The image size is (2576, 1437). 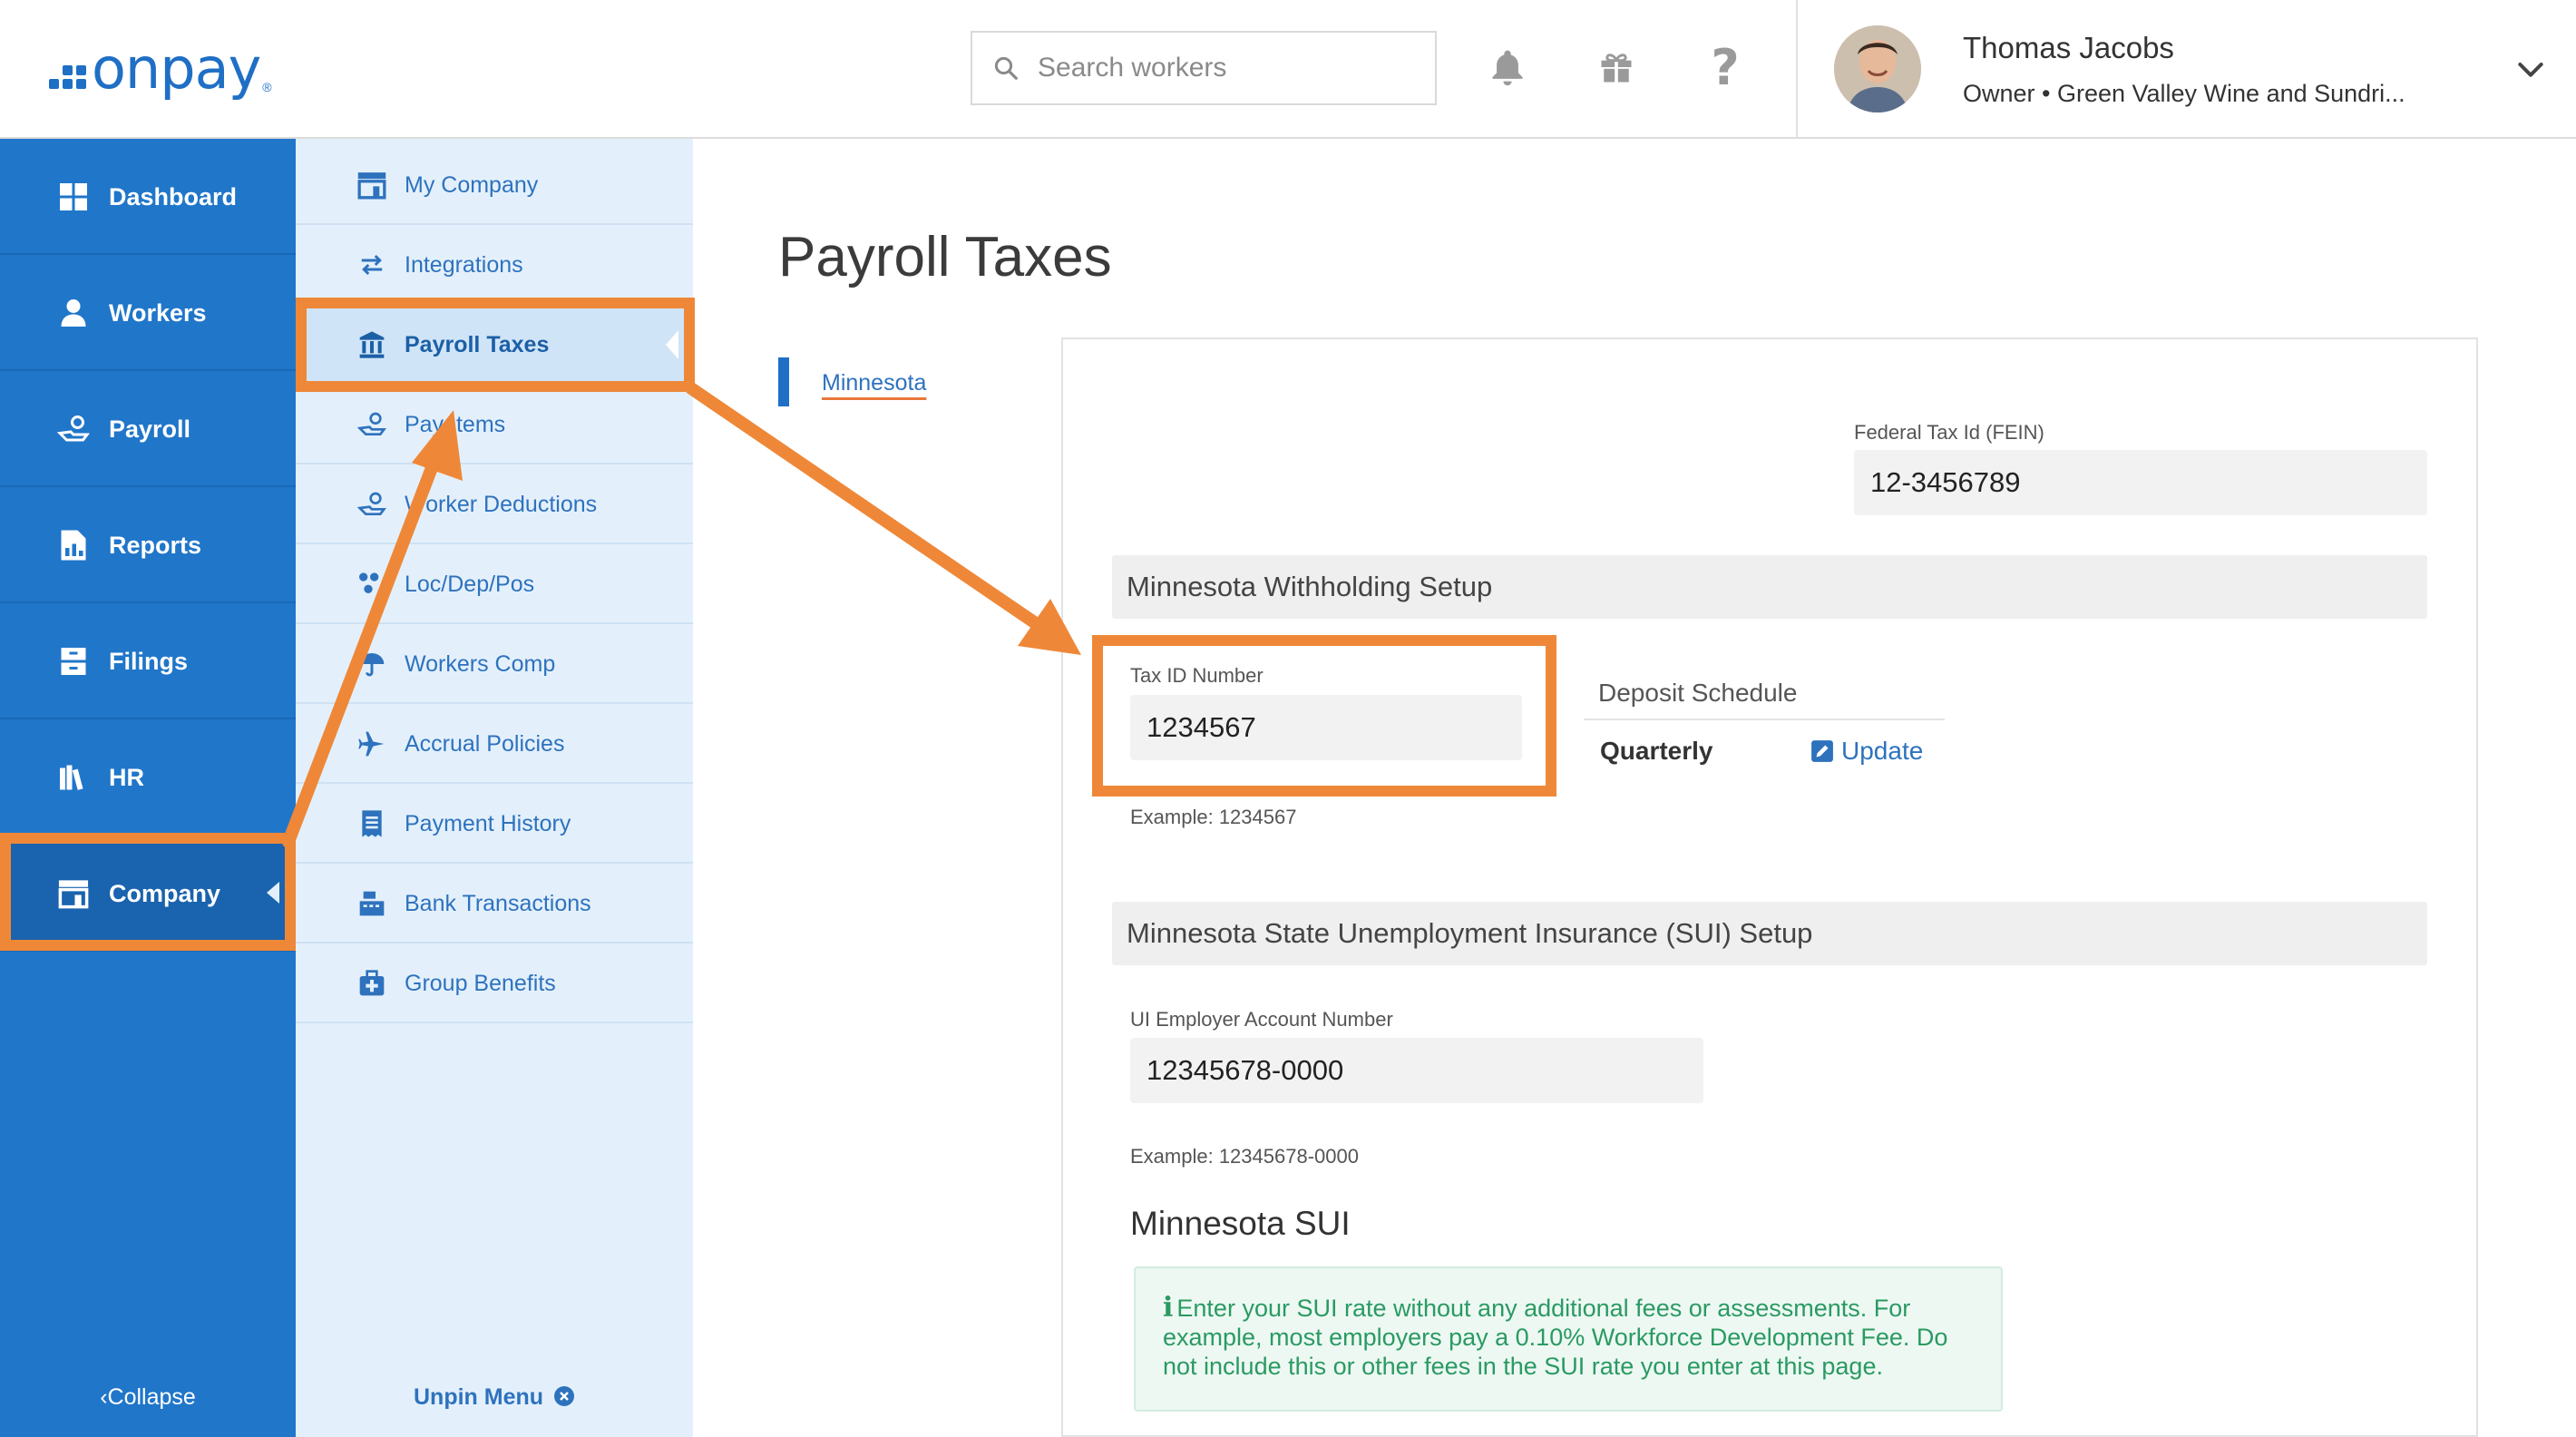 I want to click on collapse-button: ‹Collapse, so click(x=148, y=1398).